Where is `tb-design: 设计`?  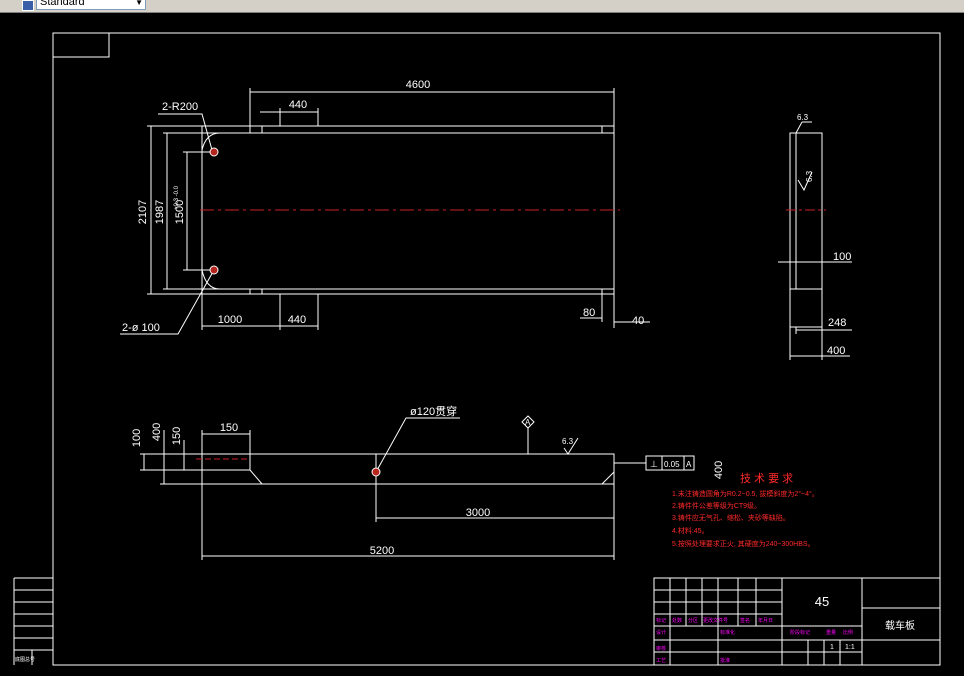 tb-design: 设计 is located at coordinates (661, 632).